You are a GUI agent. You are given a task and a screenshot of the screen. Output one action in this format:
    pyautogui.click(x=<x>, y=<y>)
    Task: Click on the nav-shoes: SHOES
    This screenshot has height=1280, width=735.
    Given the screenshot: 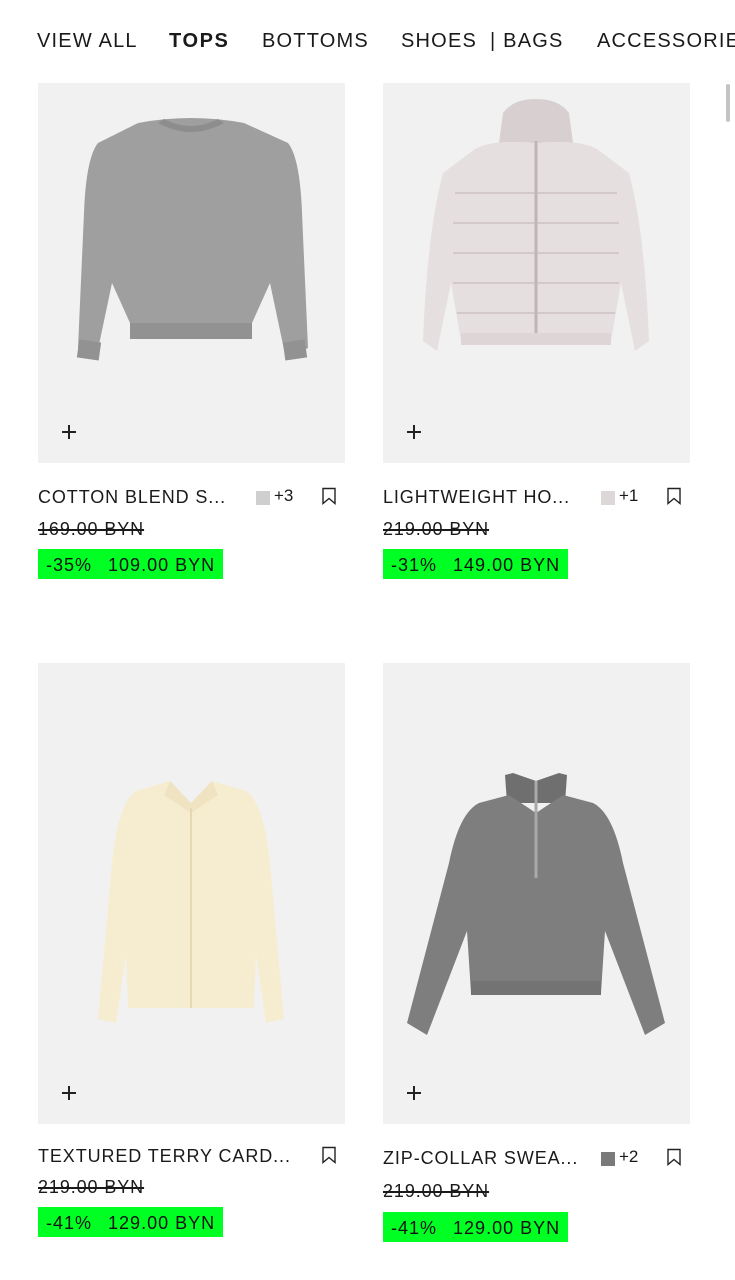 What is the action you would take?
    pyautogui.click(x=439, y=41)
    